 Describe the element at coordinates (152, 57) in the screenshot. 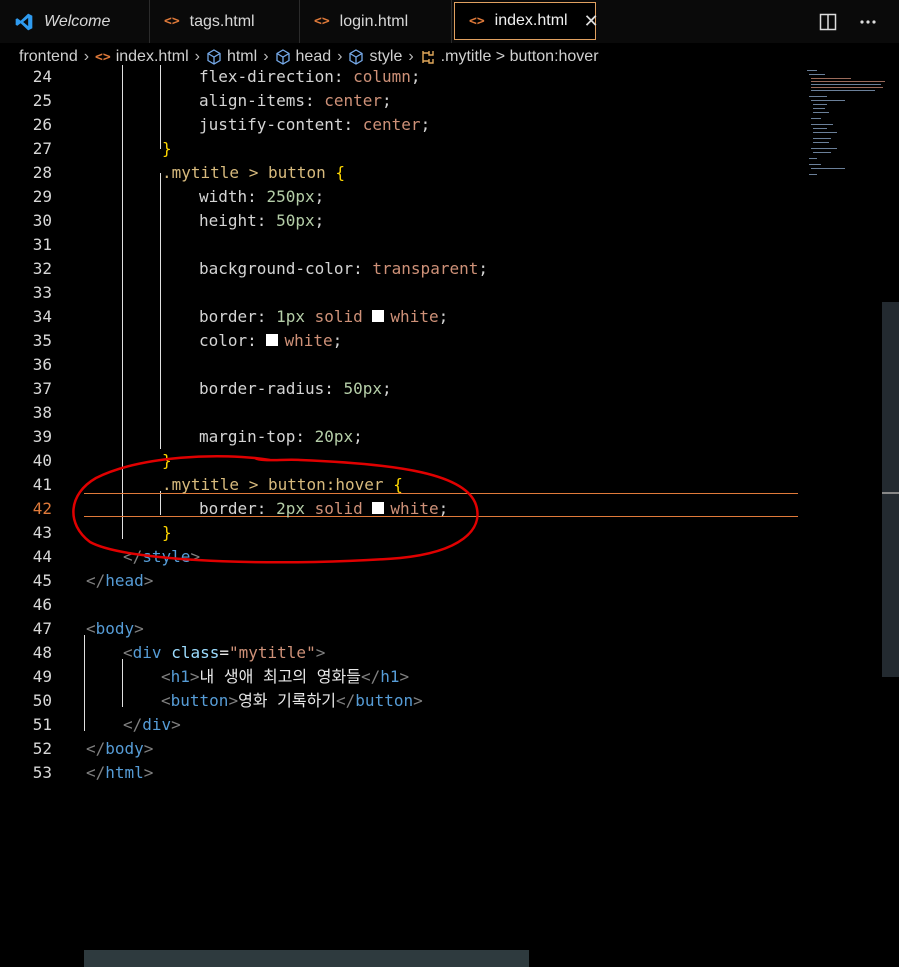

I see `breadcrumb-item-index-html: index.html` at that location.